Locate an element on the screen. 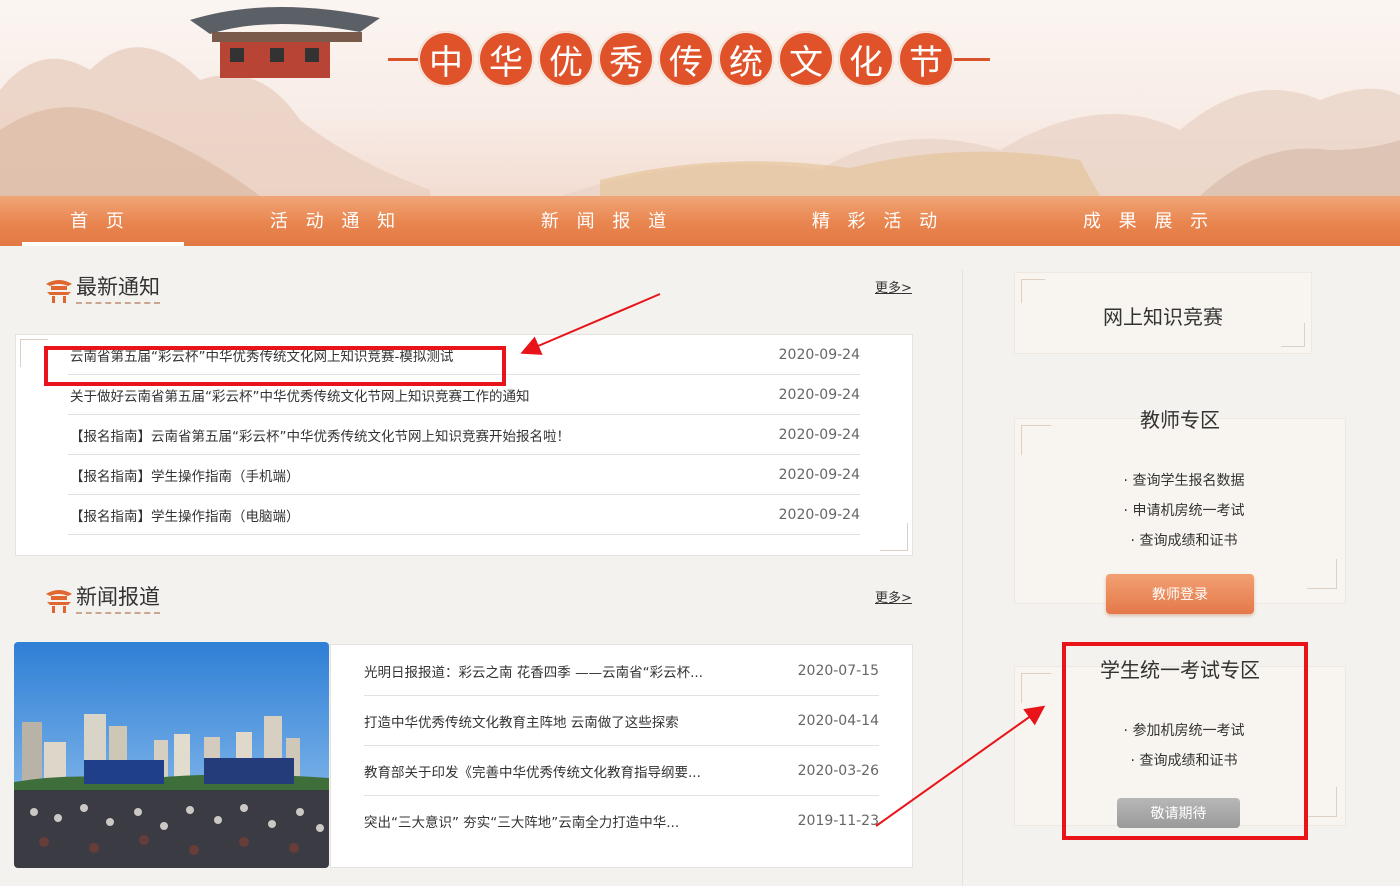 The image size is (1400, 886). list-item: 突出“三大意识” 夯实“三大阵地”云南全力打造中华... 2019-11-23 is located at coordinates (621, 821).